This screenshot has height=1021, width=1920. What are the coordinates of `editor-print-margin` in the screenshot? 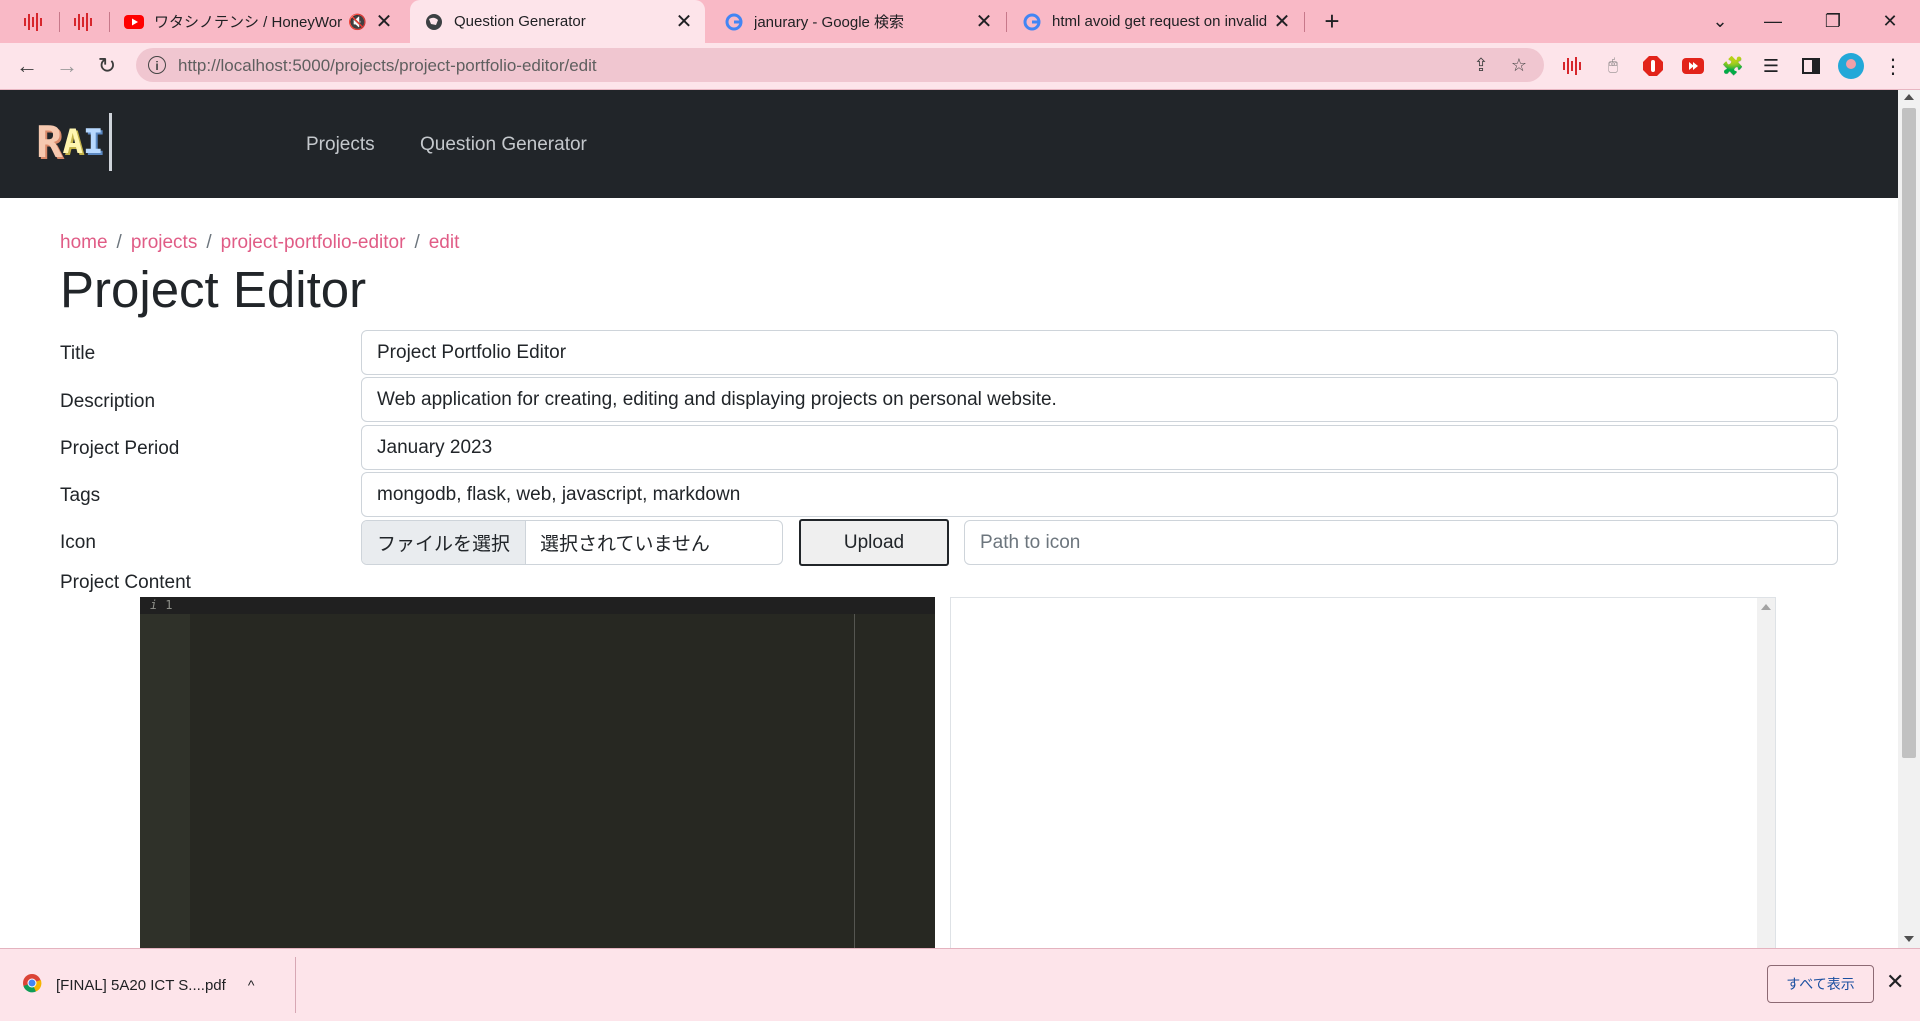 It's located at (854, 781).